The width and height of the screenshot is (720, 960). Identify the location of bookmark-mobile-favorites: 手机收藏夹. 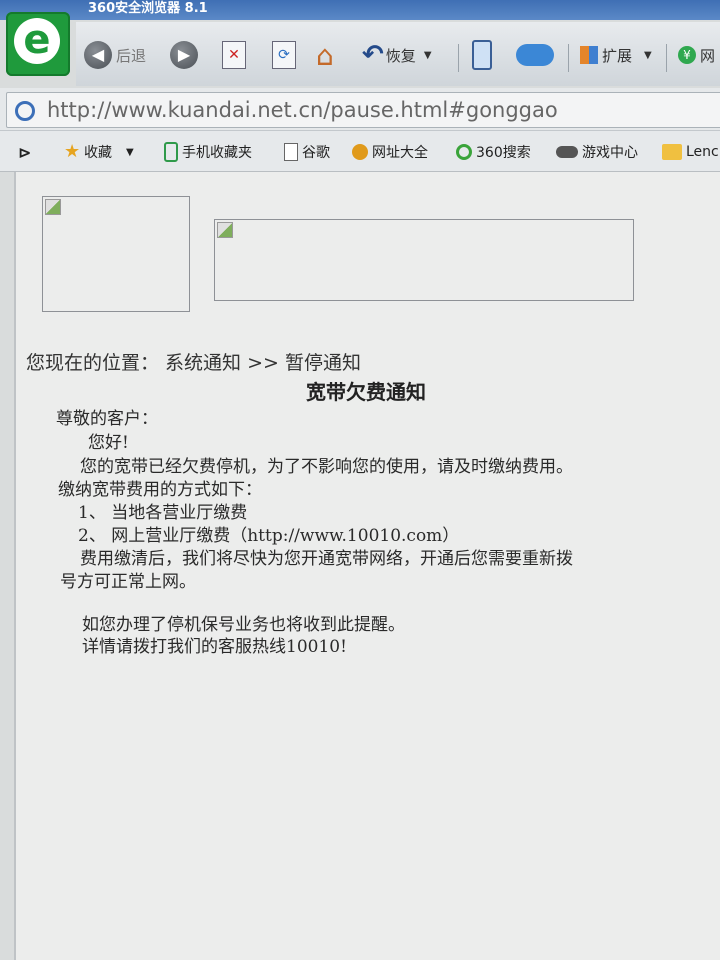
(208, 152).